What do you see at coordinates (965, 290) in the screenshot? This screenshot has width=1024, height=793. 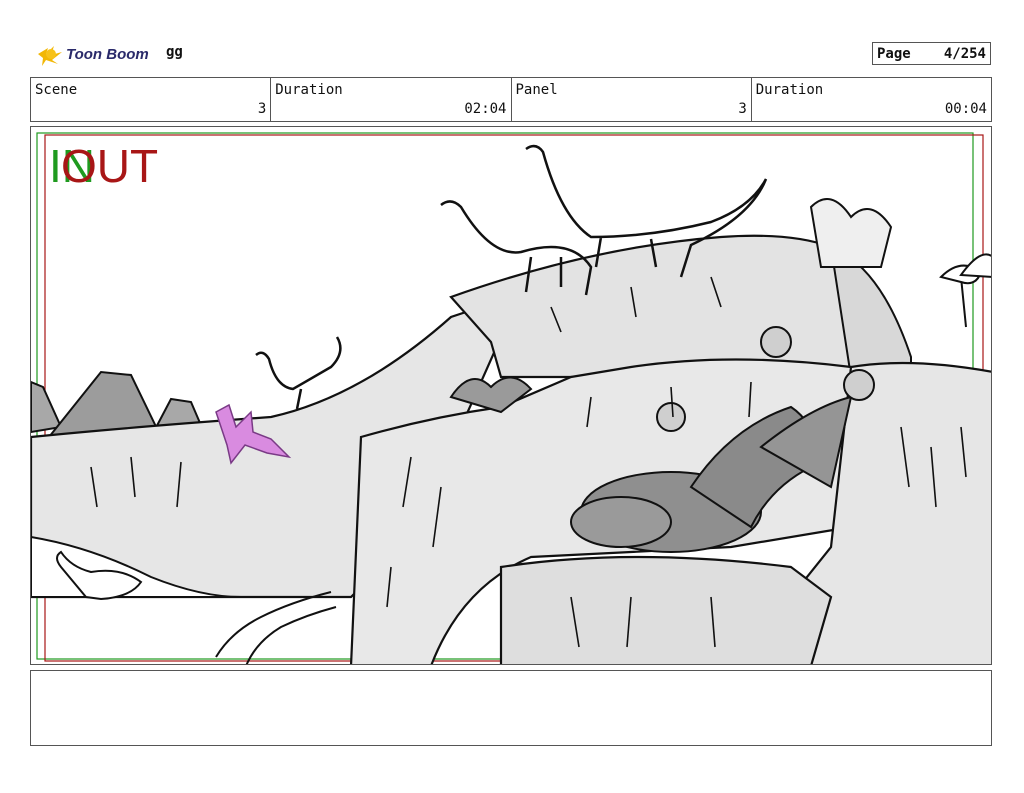 I see `palm-tree` at bounding box center [965, 290].